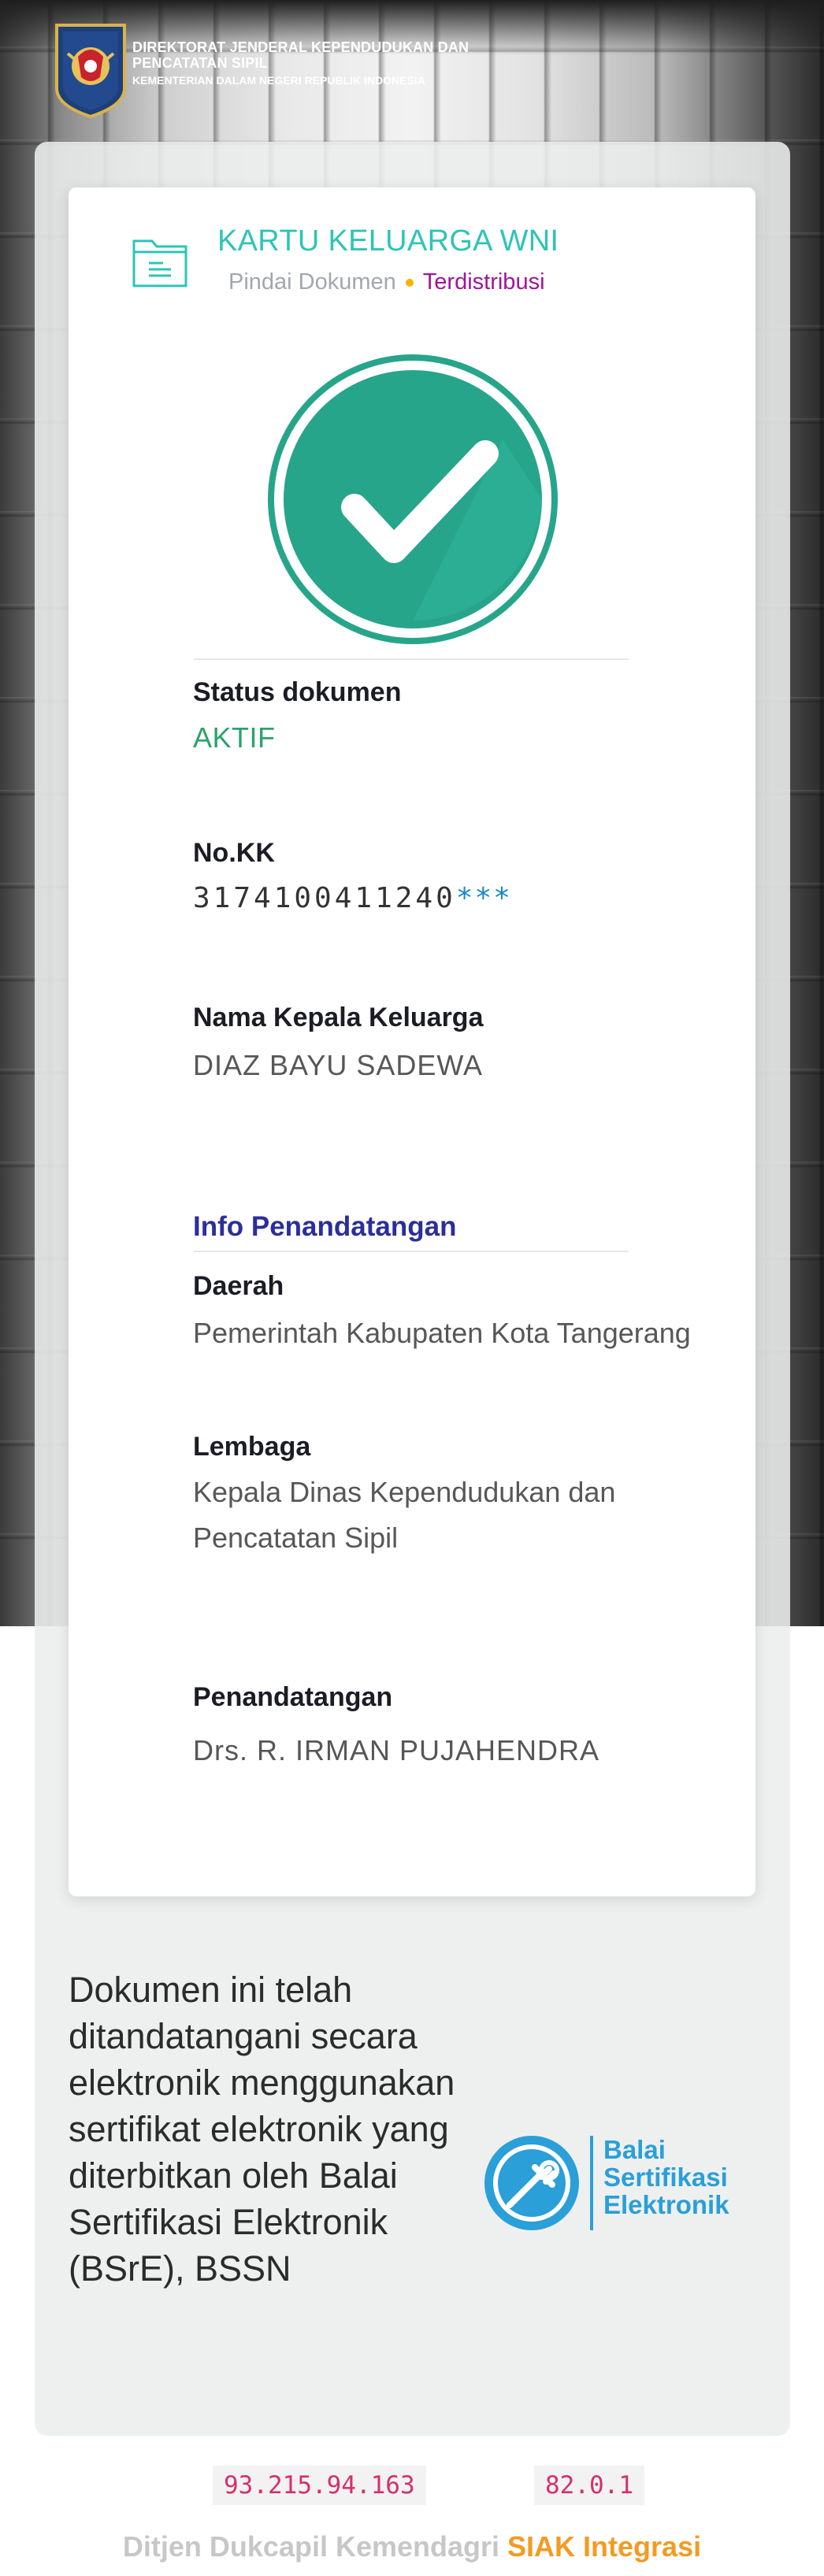 The height and width of the screenshot is (2576, 824). I want to click on agency-value-line1: Kepala Dinas Kependudukan dan, so click(404, 1492).